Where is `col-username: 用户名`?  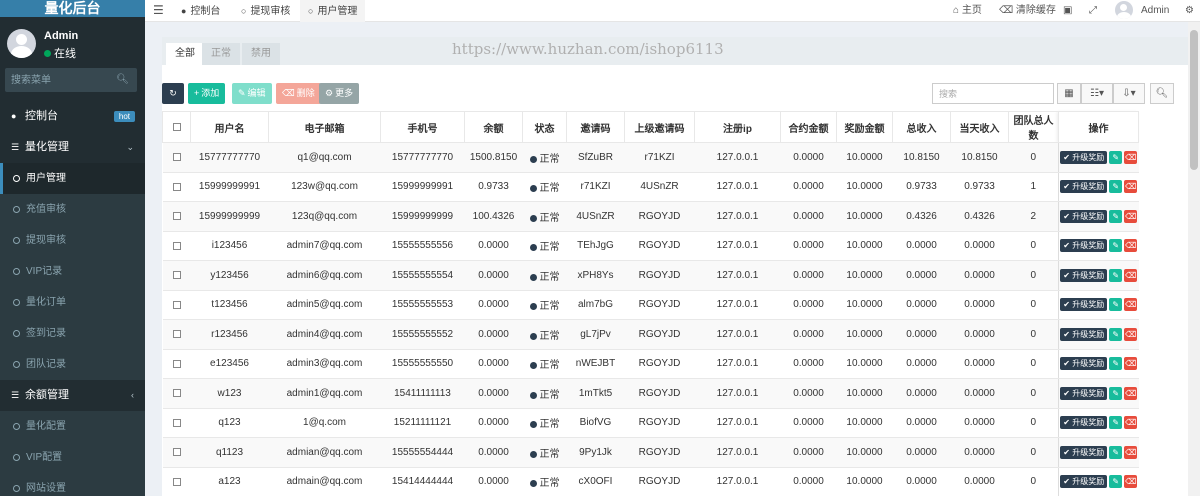
col-username: 用户名 is located at coordinates (229, 127).